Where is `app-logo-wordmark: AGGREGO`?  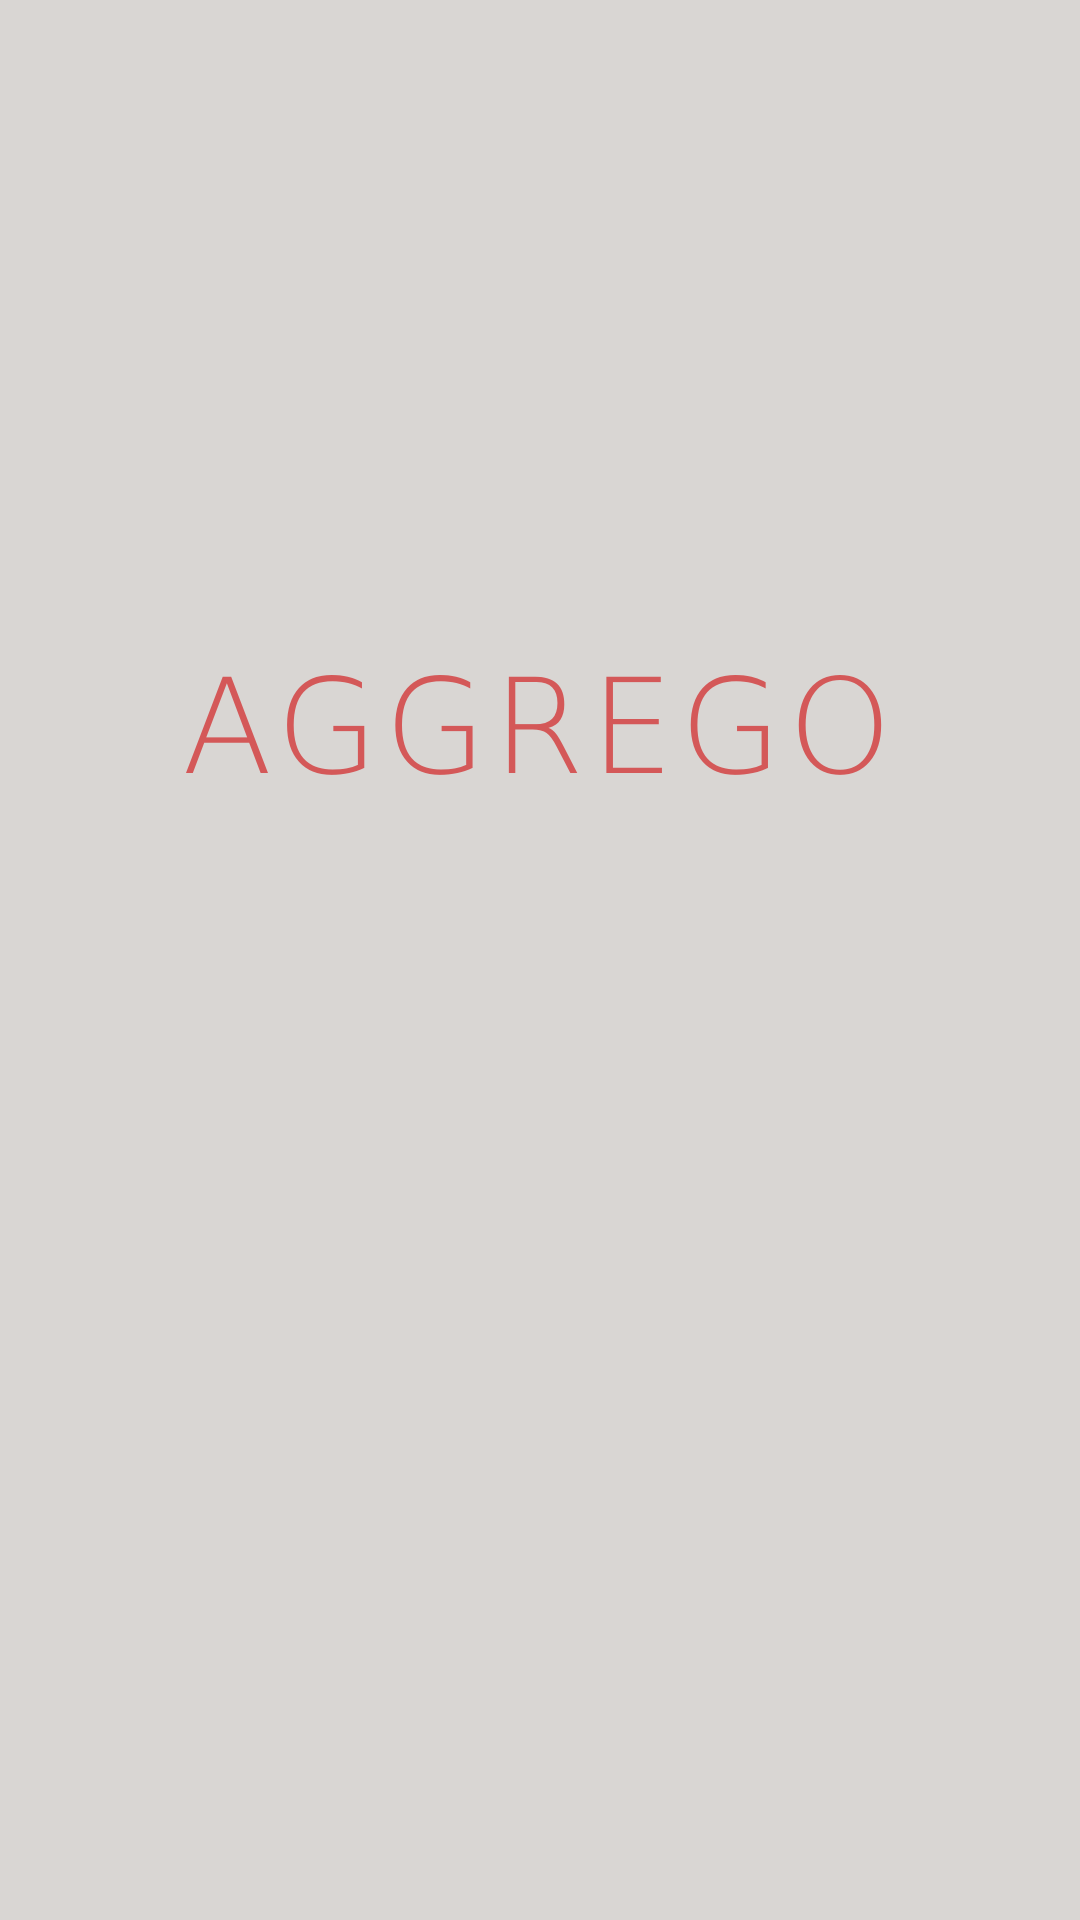
app-logo-wordmark: AGGREGO is located at coordinates (540, 728).